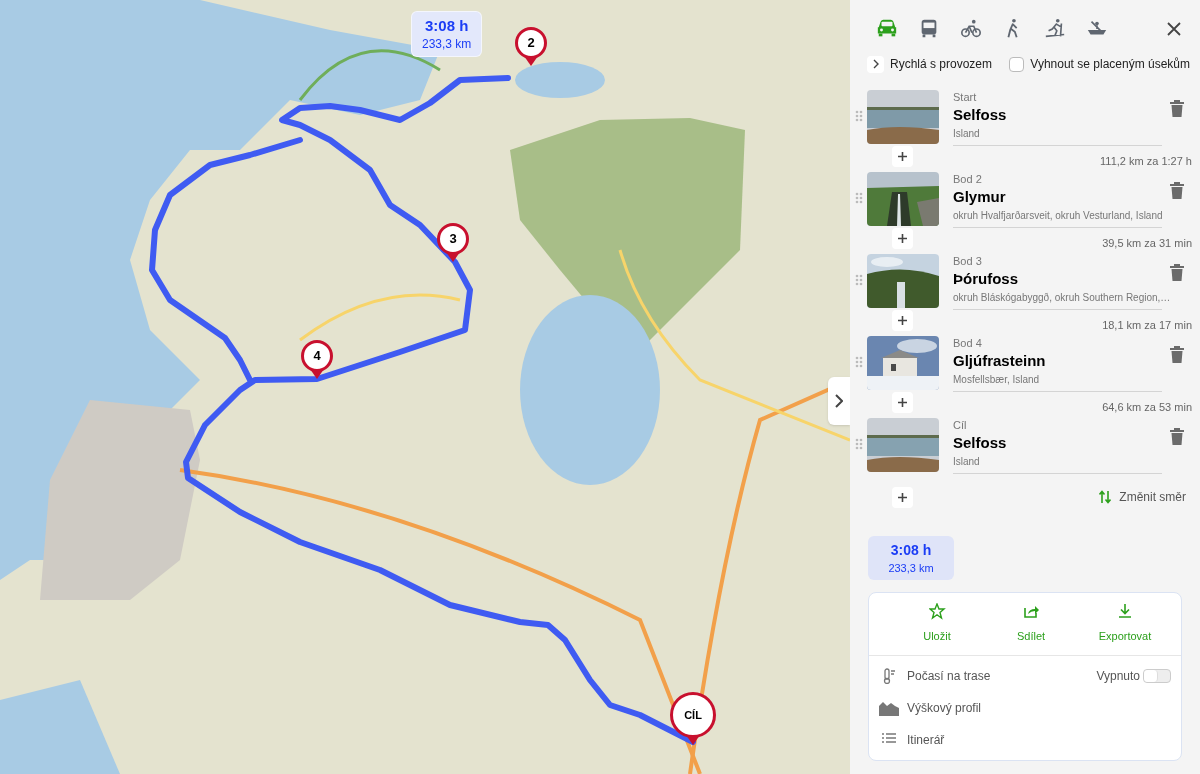 This screenshot has height=774, width=1200. What do you see at coordinates (889, 708) in the screenshot?
I see `mountain-profile-icon` at bounding box center [889, 708].